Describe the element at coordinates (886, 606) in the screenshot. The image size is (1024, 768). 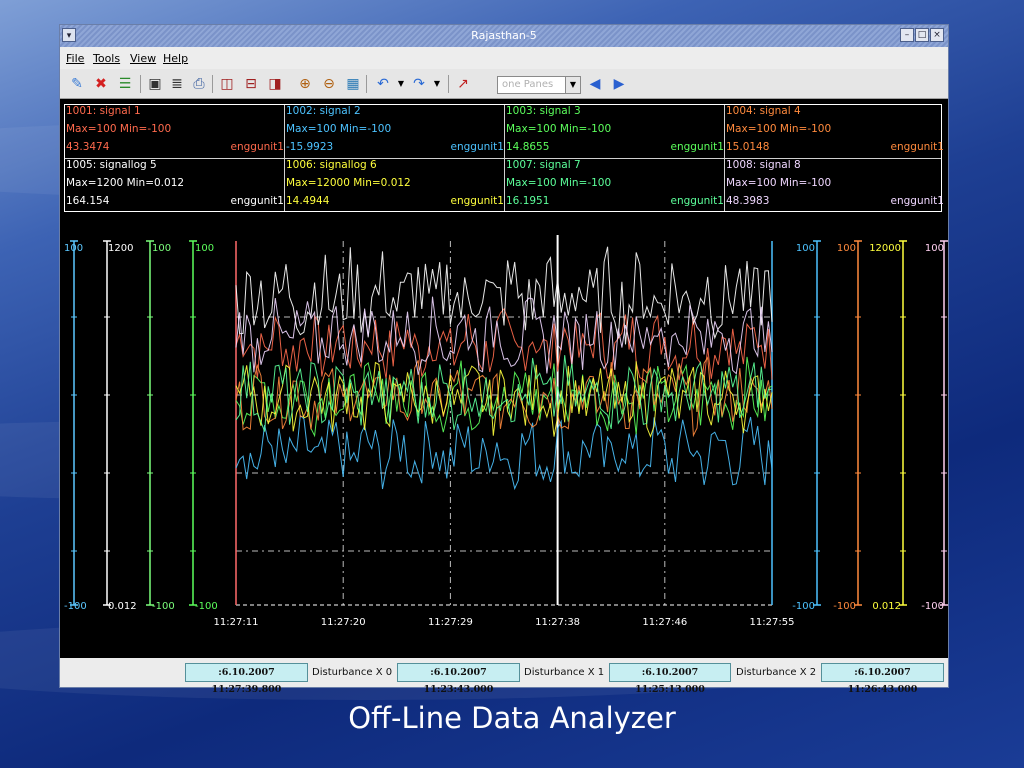
I see `right-axis-3-min-label: 0.012` at that location.